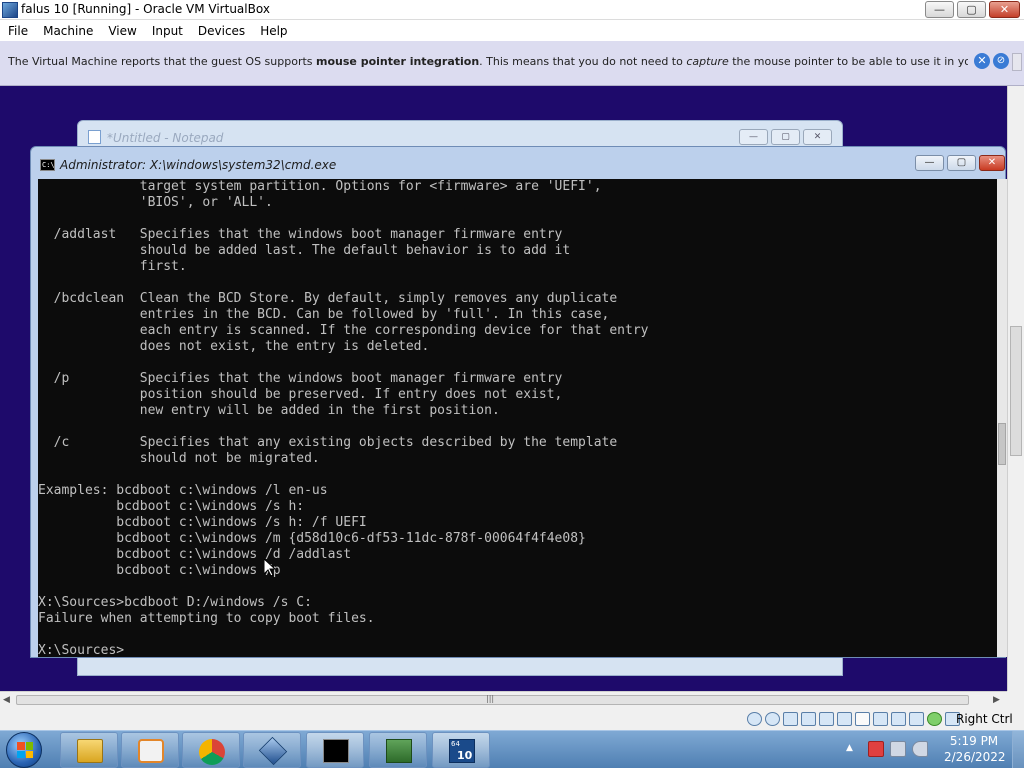 This screenshot has height=768, width=1024. Describe the element at coordinates (898, 749) in the screenshot. I see `network-tray-icon` at that location.